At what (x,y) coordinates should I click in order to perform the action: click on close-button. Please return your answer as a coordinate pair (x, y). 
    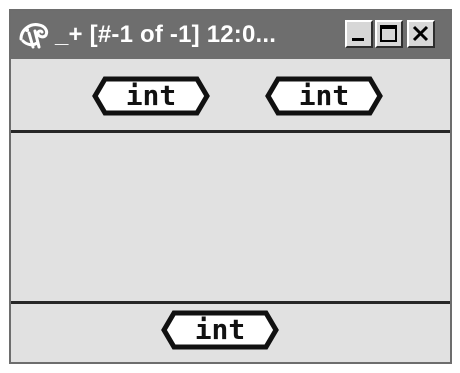
    Looking at the image, I should click on (421, 34).